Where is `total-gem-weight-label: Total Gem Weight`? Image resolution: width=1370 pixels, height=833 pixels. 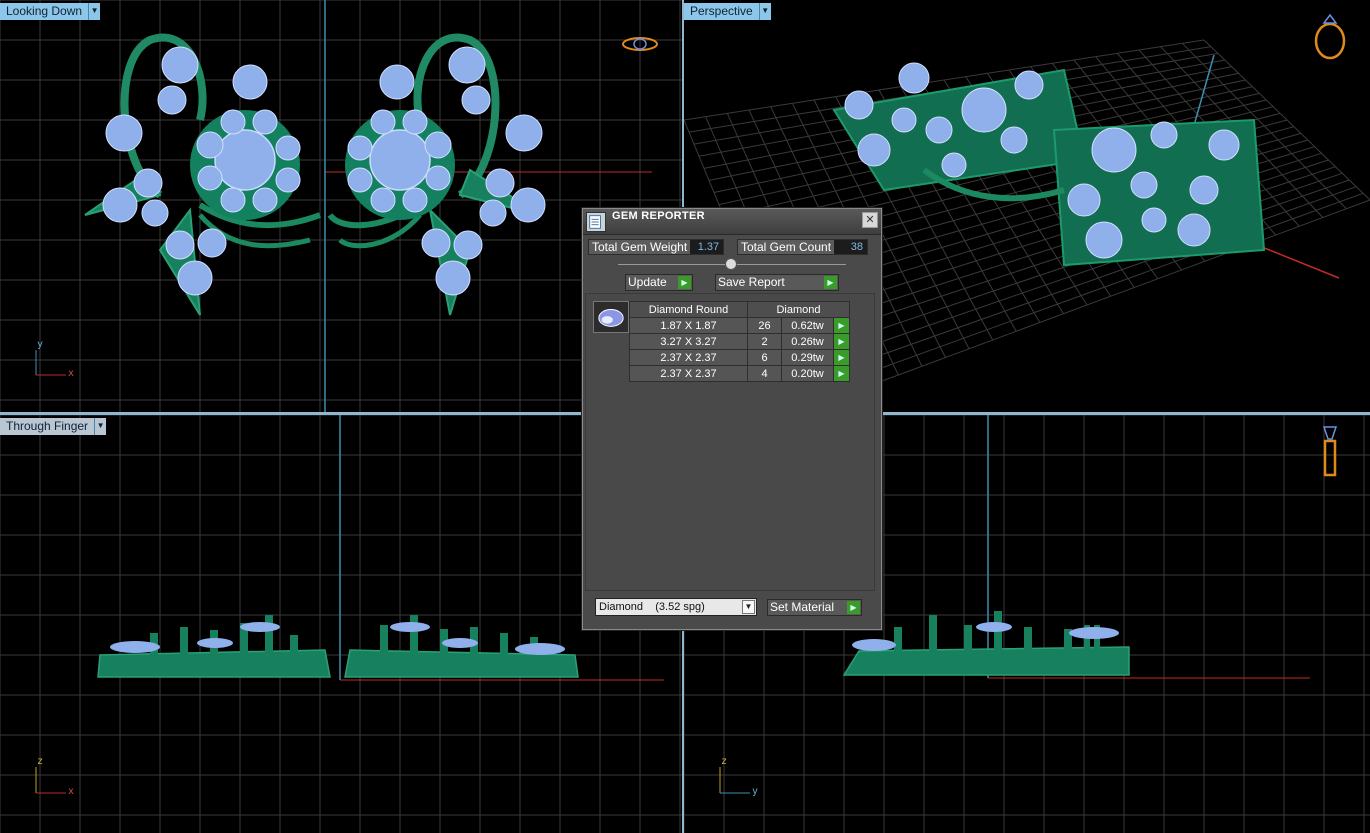 total-gem-weight-label: Total Gem Weight is located at coordinates (640, 247).